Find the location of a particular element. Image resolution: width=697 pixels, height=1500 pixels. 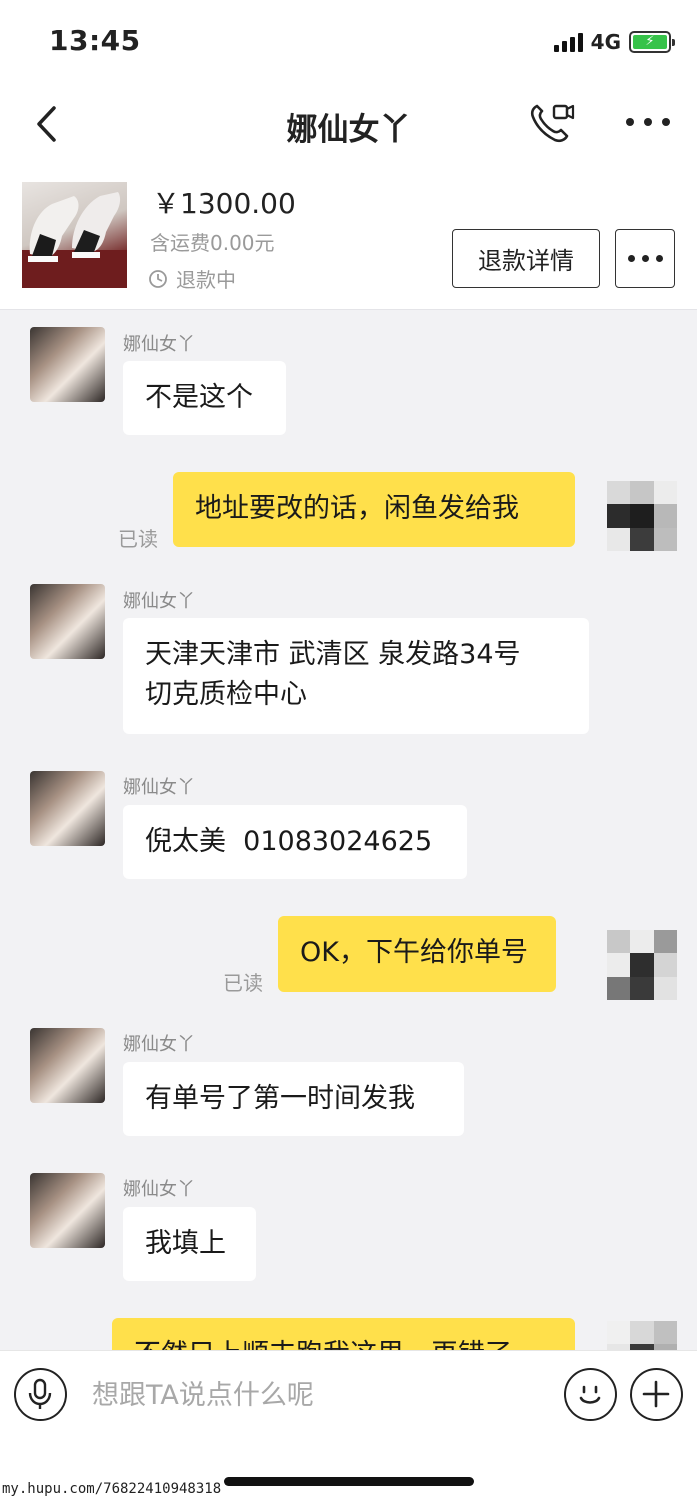

status-bar: 13:45 4G ⚡ is located at coordinates (348, 44).